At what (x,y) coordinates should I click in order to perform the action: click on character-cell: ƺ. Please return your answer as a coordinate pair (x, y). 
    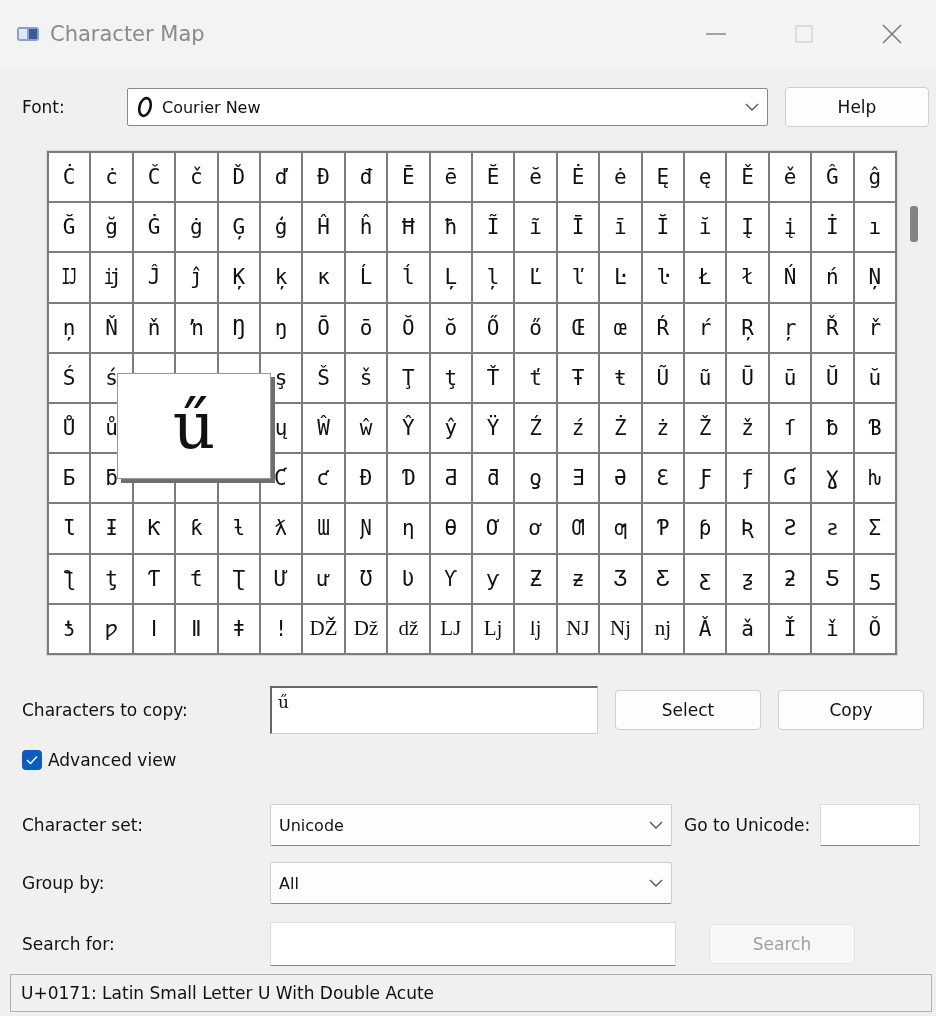
    Looking at the image, I should click on (747, 578).